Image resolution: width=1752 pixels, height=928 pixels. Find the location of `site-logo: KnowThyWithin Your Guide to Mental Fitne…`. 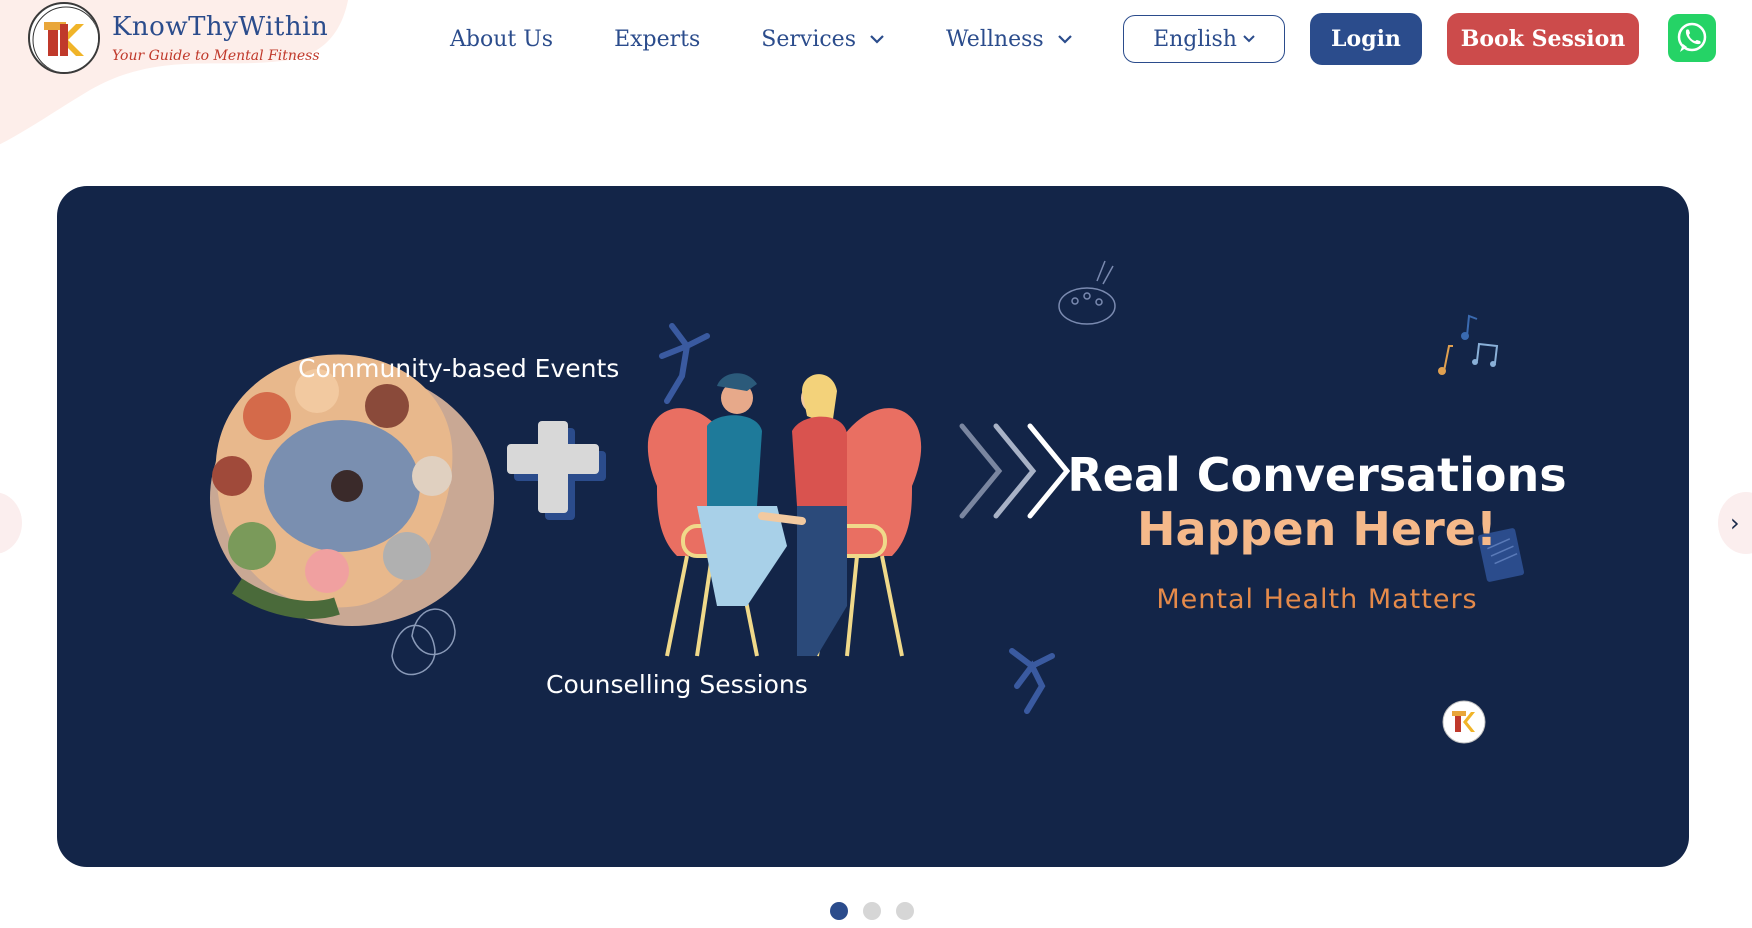

site-logo: KnowThyWithin Your Guide to Mental Fitne… is located at coordinates (178, 38).